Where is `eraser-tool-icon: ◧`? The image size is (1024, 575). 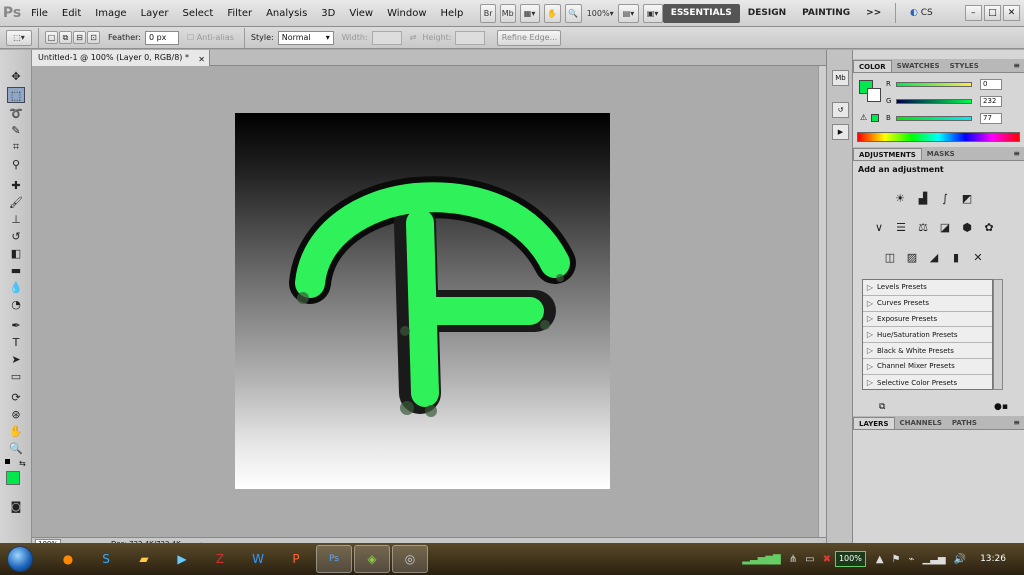
eraser-tool-icon: ◧ is located at coordinates (16, 253).